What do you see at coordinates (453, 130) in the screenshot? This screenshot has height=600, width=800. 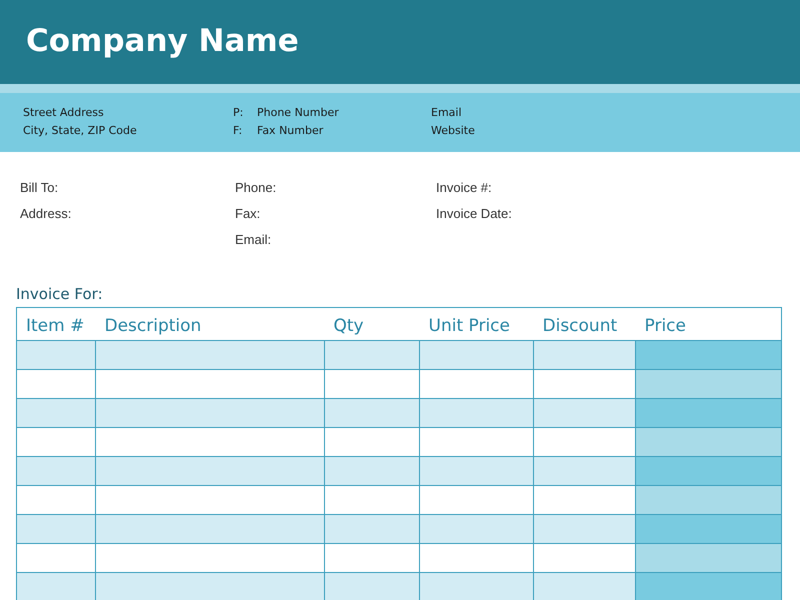 I see `web-contact-text: Website` at bounding box center [453, 130].